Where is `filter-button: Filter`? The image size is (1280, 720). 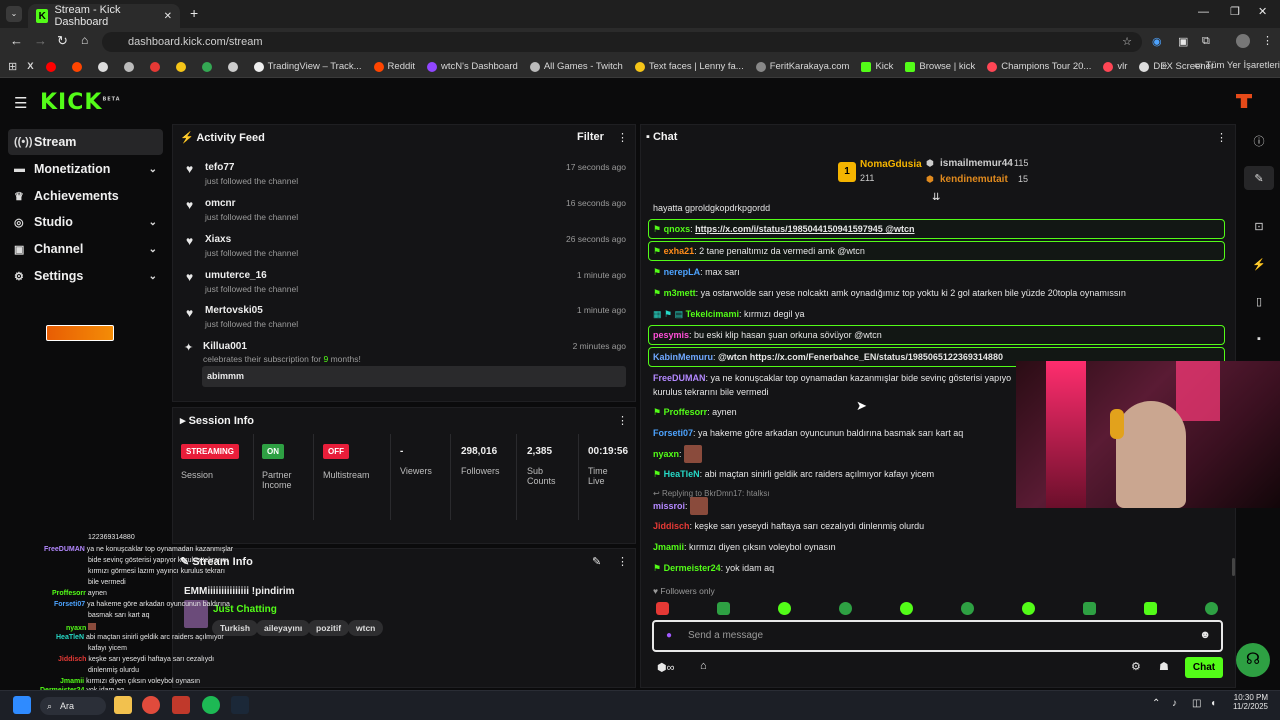
filter-button: Filter is located at coordinates (590, 137).